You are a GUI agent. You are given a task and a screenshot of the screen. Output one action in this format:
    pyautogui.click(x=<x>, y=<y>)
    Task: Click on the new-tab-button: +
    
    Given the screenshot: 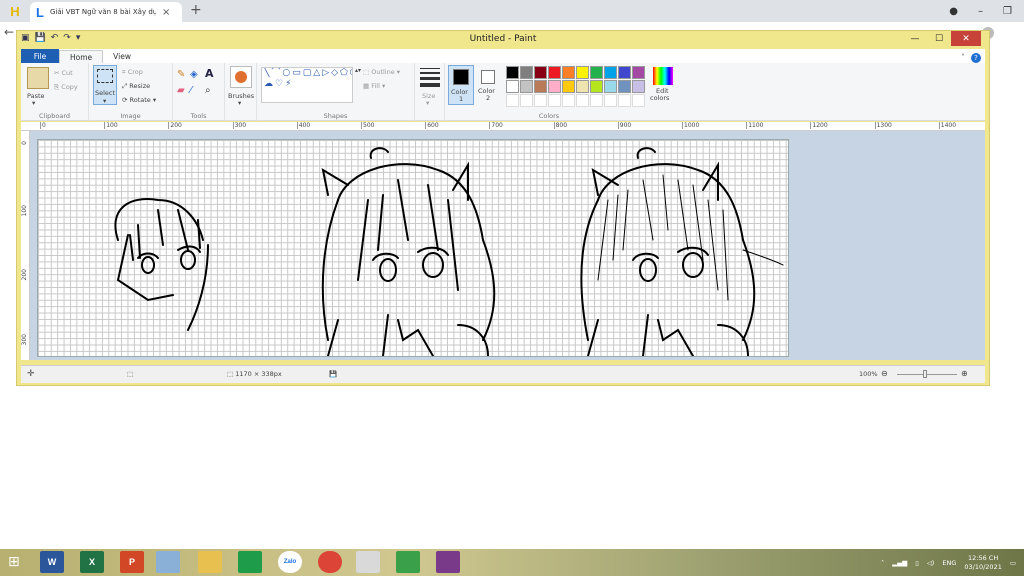 What is the action you would take?
    pyautogui.click(x=196, y=10)
    